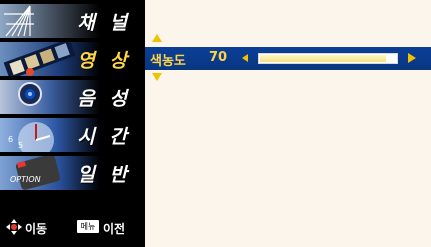  I want to click on scroll-up-arrow-icon, so click(157, 38).